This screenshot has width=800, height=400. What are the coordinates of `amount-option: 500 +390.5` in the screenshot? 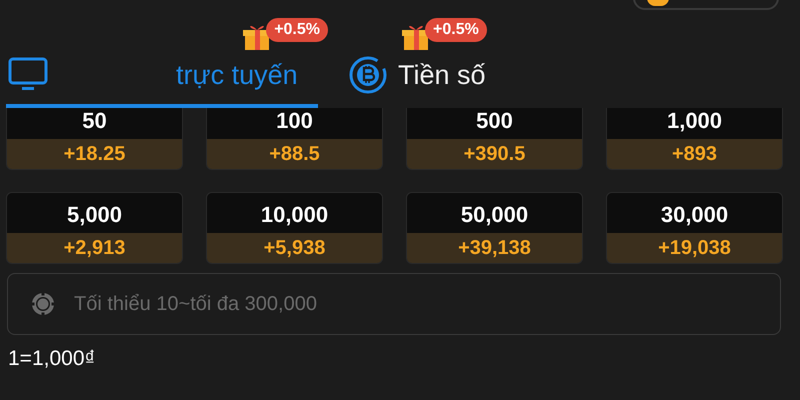 It's located at (494, 139).